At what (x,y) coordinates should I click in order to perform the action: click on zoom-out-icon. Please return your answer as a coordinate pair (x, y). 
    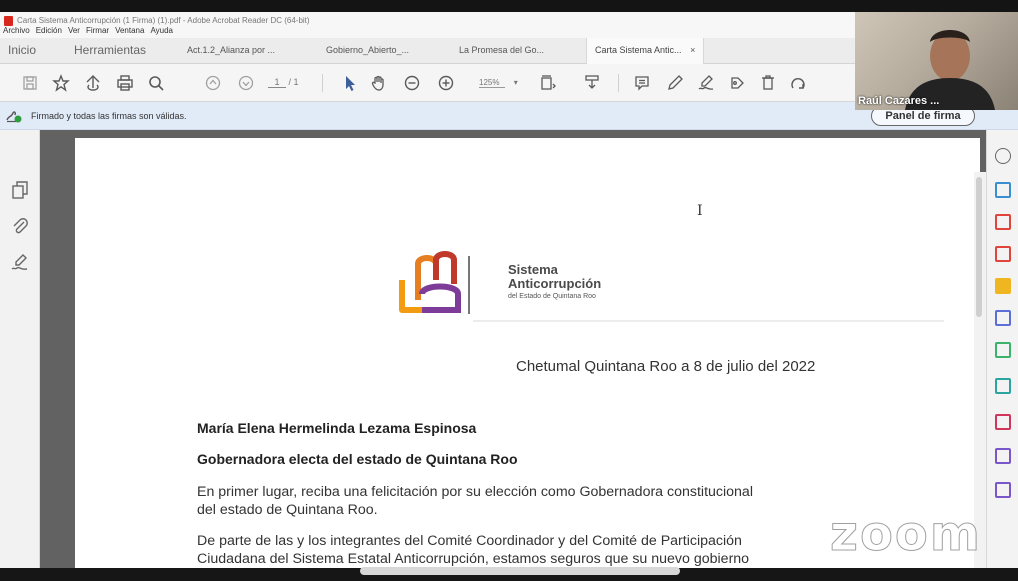
    Looking at the image, I should click on (412, 83).